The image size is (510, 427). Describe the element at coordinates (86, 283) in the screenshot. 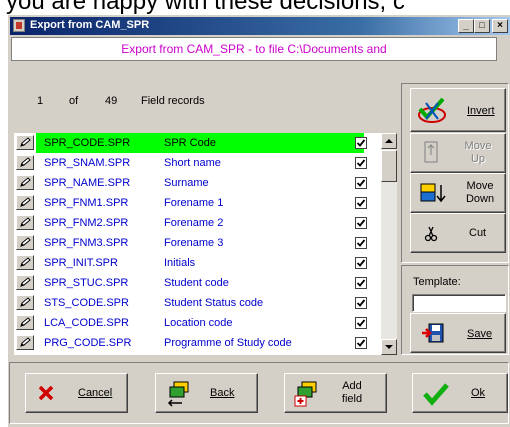

I see `field-code: SPR_STUC.SPR` at that location.